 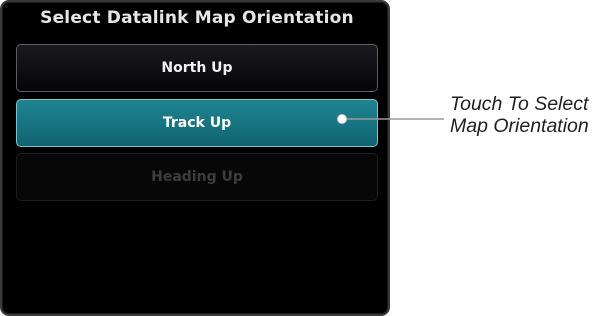 What do you see at coordinates (197, 18) in the screenshot?
I see `dialog-title: Select Datalink Map Orientation` at bounding box center [197, 18].